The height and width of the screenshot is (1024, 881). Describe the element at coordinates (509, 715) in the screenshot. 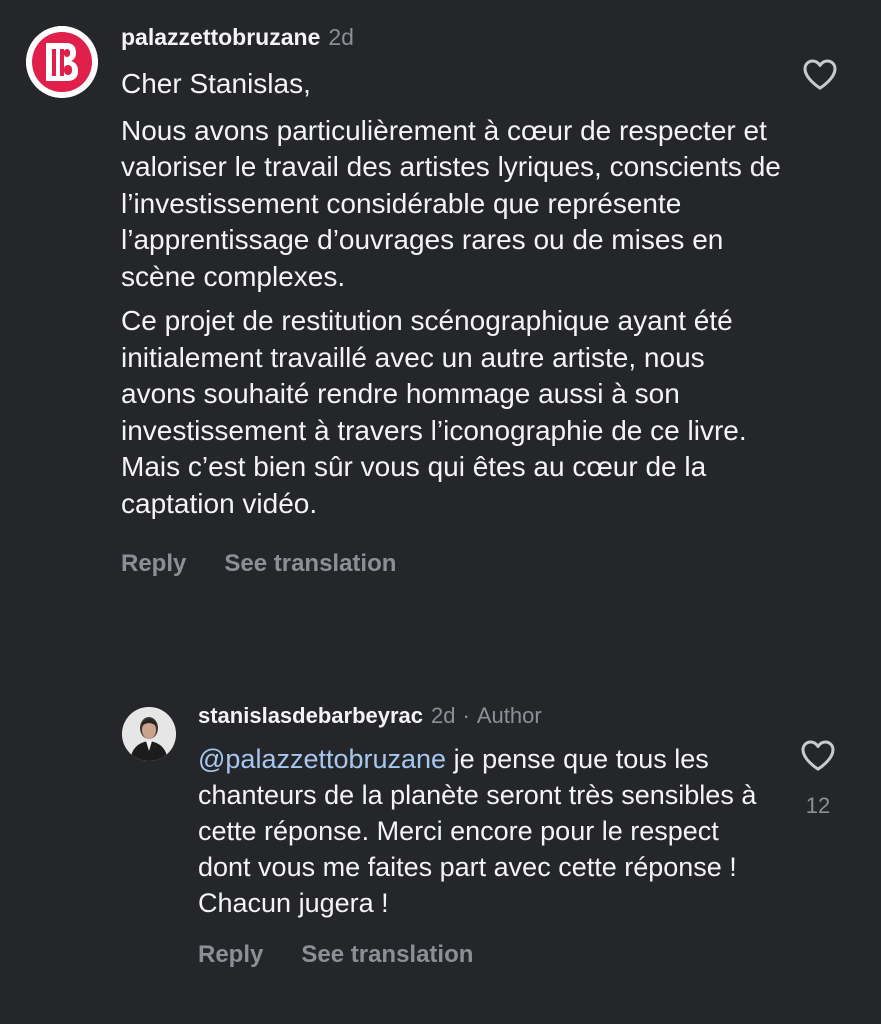

I see `author-badge: Author` at that location.